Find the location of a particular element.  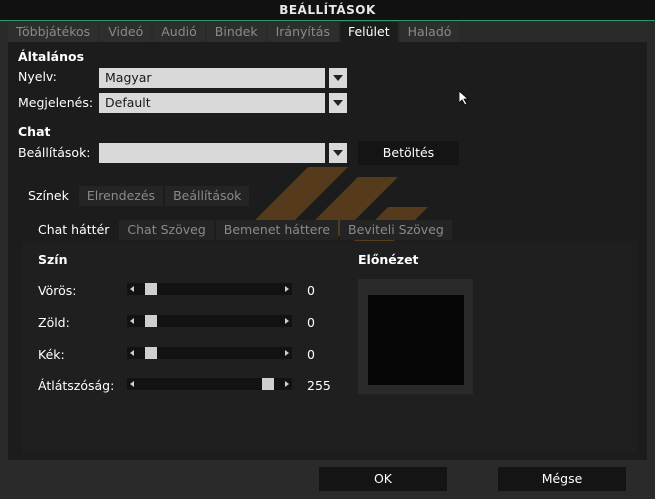

tab-multiplayer: Többjátékos is located at coordinates (53, 32).